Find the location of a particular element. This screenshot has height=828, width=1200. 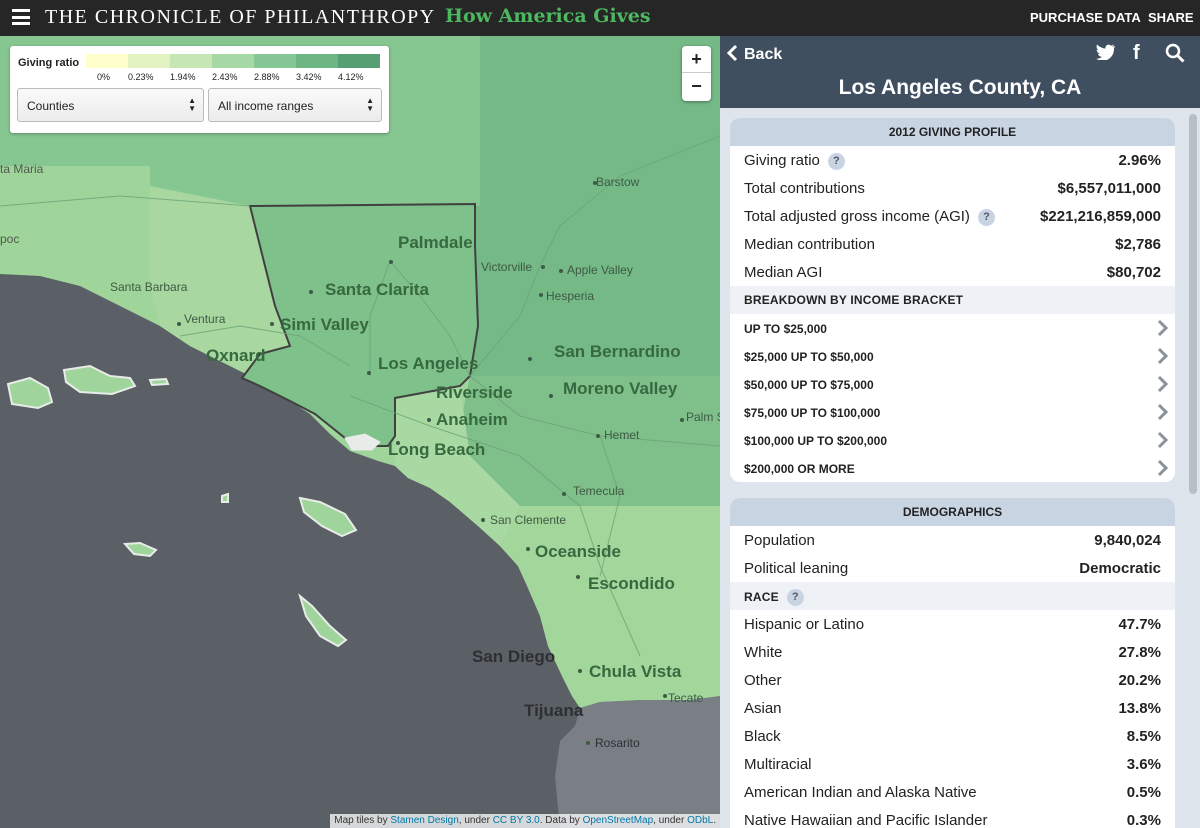

breakdown-section-header: BREAKDOWN BY INCOME BRACKET is located at coordinates (952, 300).